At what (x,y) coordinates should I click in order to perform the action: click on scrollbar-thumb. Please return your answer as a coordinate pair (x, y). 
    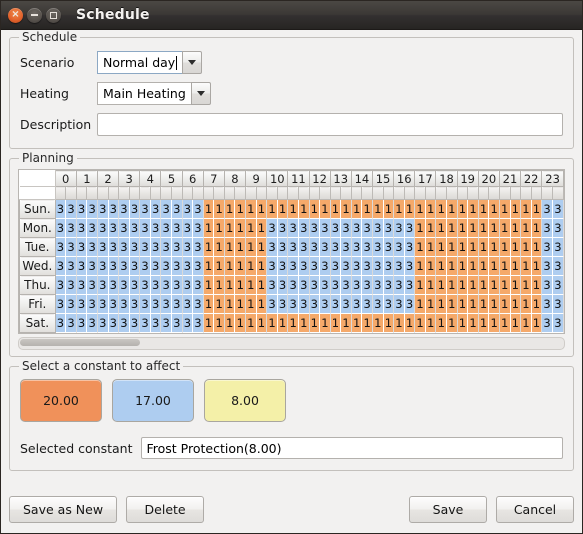
    Looking at the image, I should click on (80, 342).